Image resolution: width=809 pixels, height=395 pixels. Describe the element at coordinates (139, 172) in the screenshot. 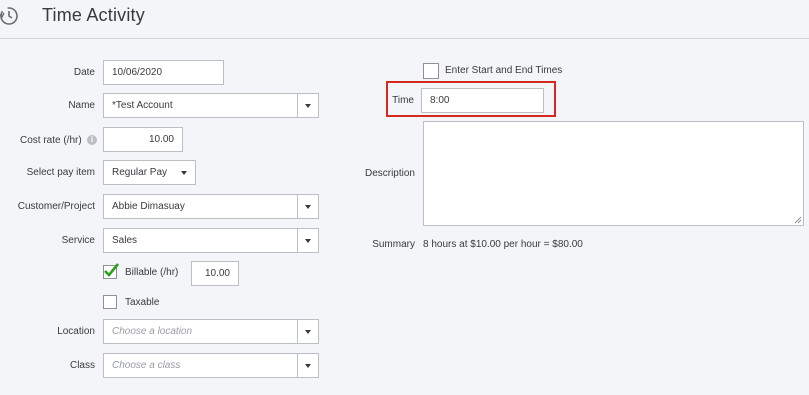

I see `pay-item-select: Regular Pay` at that location.